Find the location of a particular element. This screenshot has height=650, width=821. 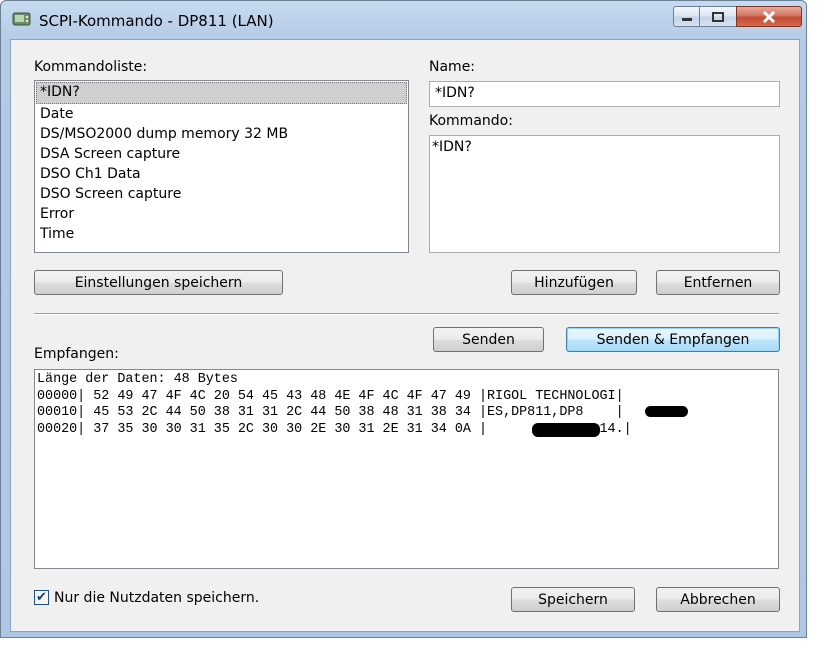

list-item: DSO Screen capture is located at coordinates (221, 194).